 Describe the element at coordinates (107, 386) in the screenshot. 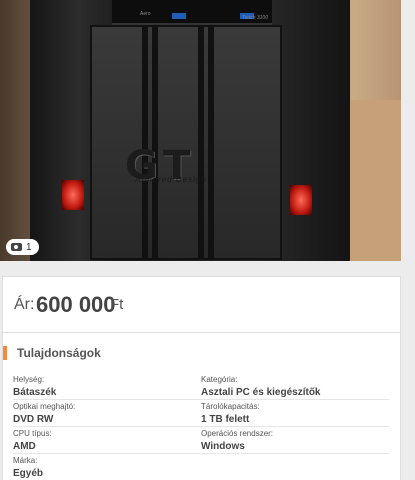

I see `property-location: Helység: Bátaszék` at that location.